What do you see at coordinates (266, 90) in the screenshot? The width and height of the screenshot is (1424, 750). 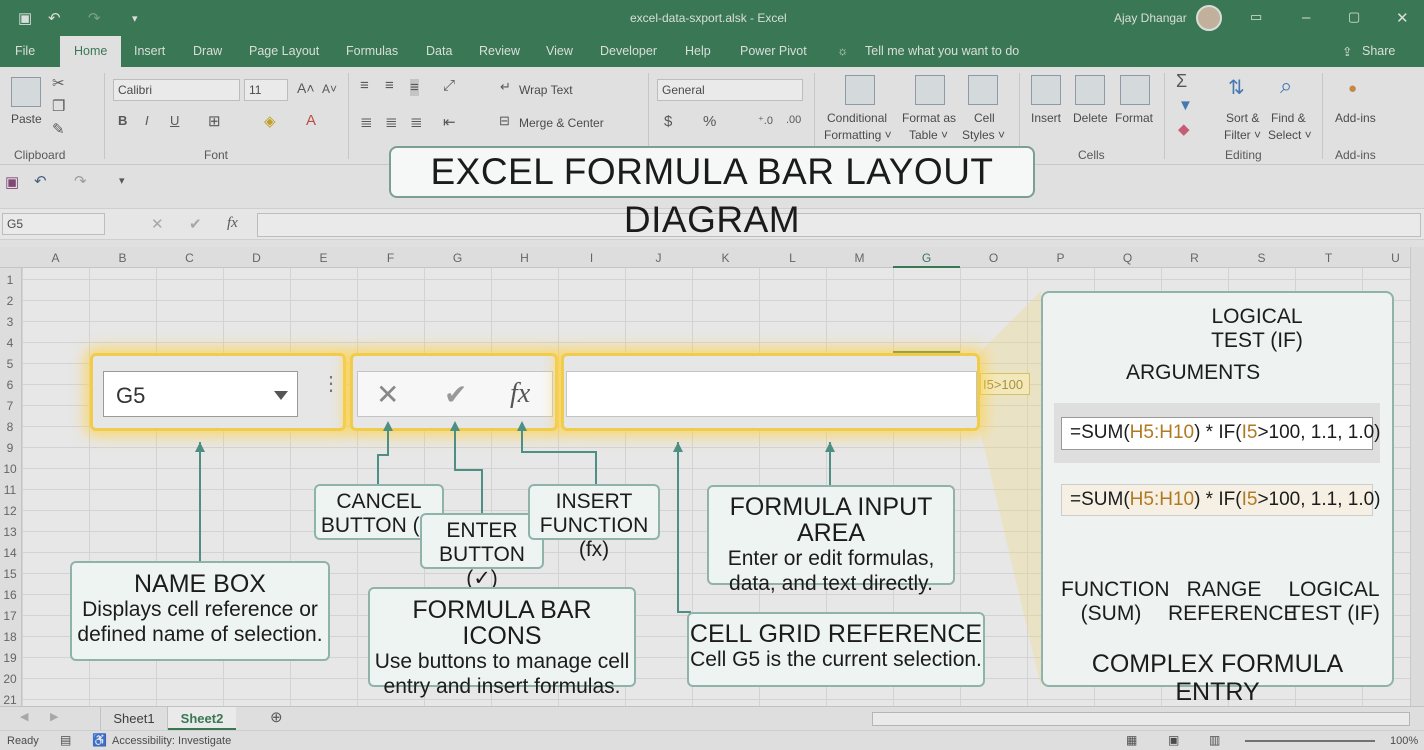 I see `font-size-select: 11` at bounding box center [266, 90].